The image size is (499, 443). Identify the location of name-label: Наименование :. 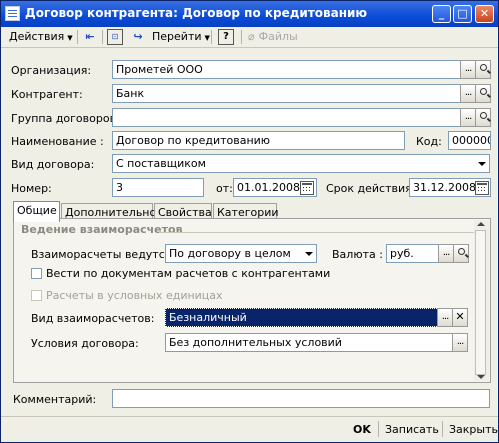
(57, 141).